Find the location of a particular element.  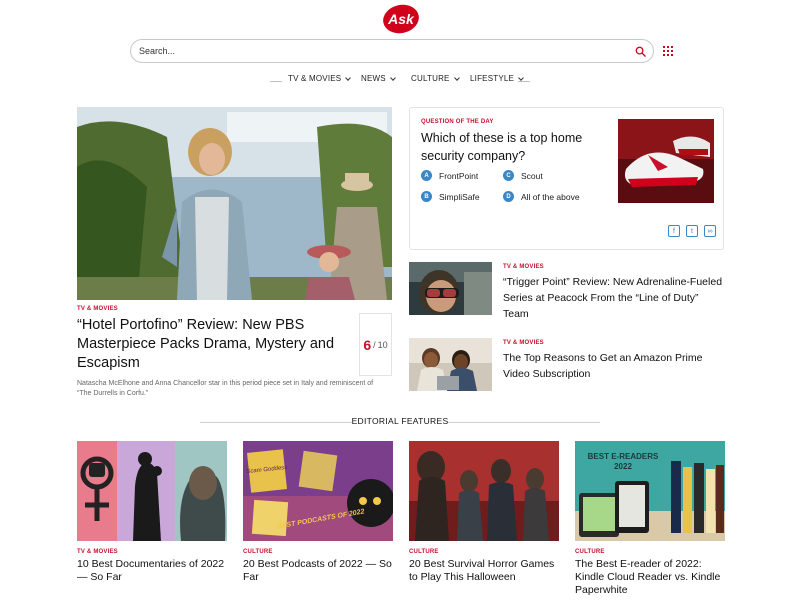

score-value: 6 is located at coordinates (367, 344).